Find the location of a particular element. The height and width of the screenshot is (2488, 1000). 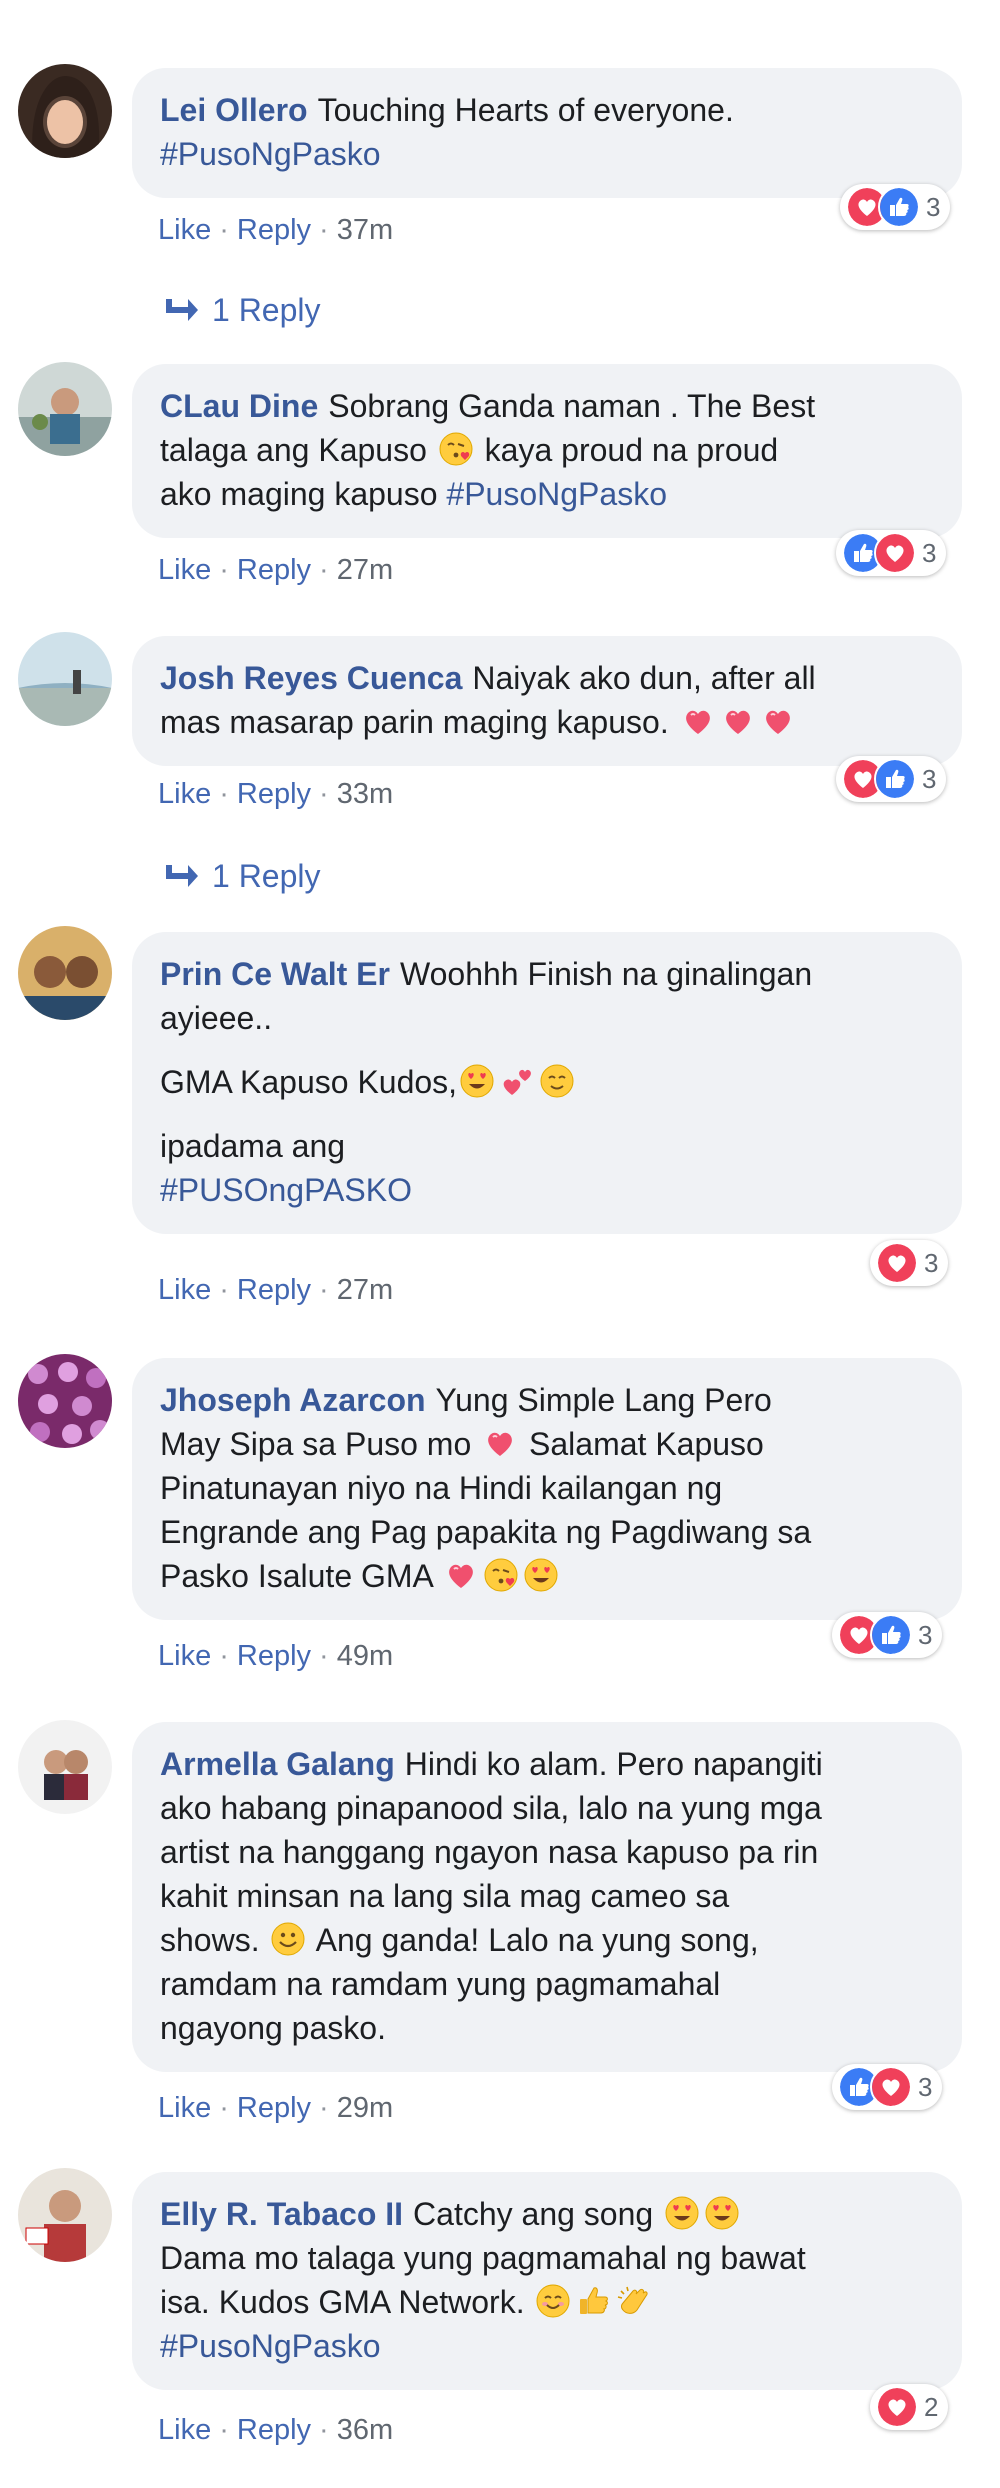

timestamp: 33m is located at coordinates (365, 794).